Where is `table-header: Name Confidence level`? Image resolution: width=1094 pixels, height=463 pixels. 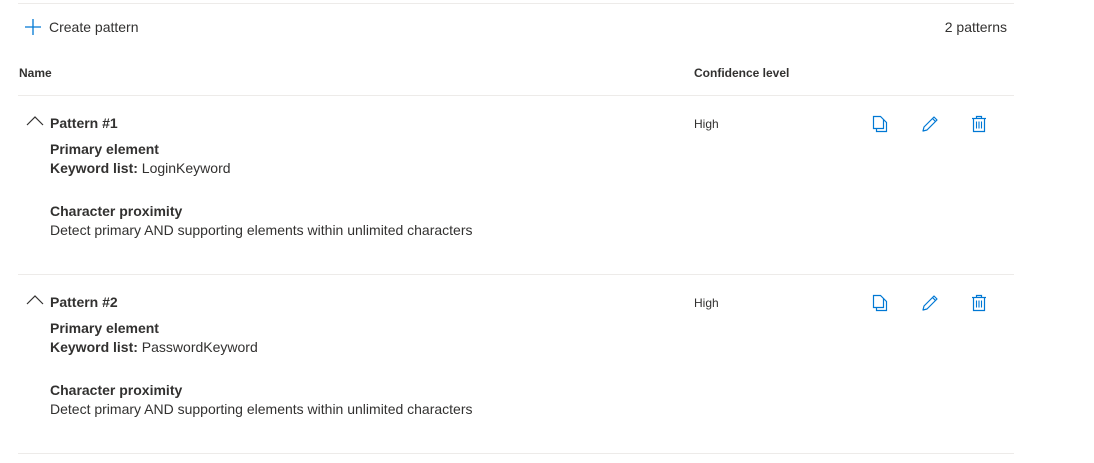
table-header: Name Confidence level is located at coordinates (516, 77).